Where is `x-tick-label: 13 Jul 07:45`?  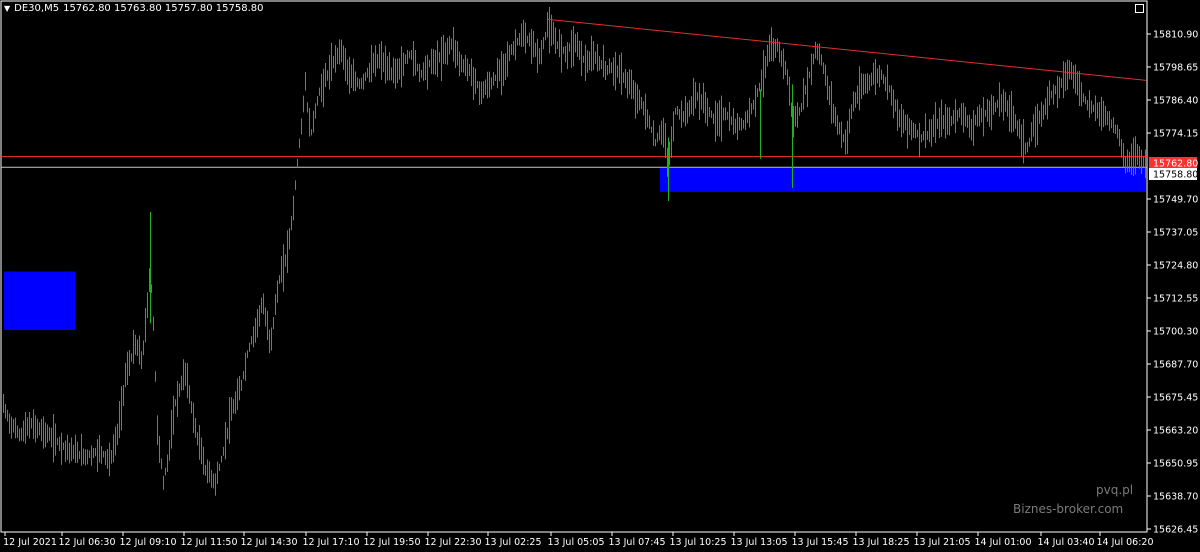
x-tick-label: 13 Jul 07:45 is located at coordinates (637, 542).